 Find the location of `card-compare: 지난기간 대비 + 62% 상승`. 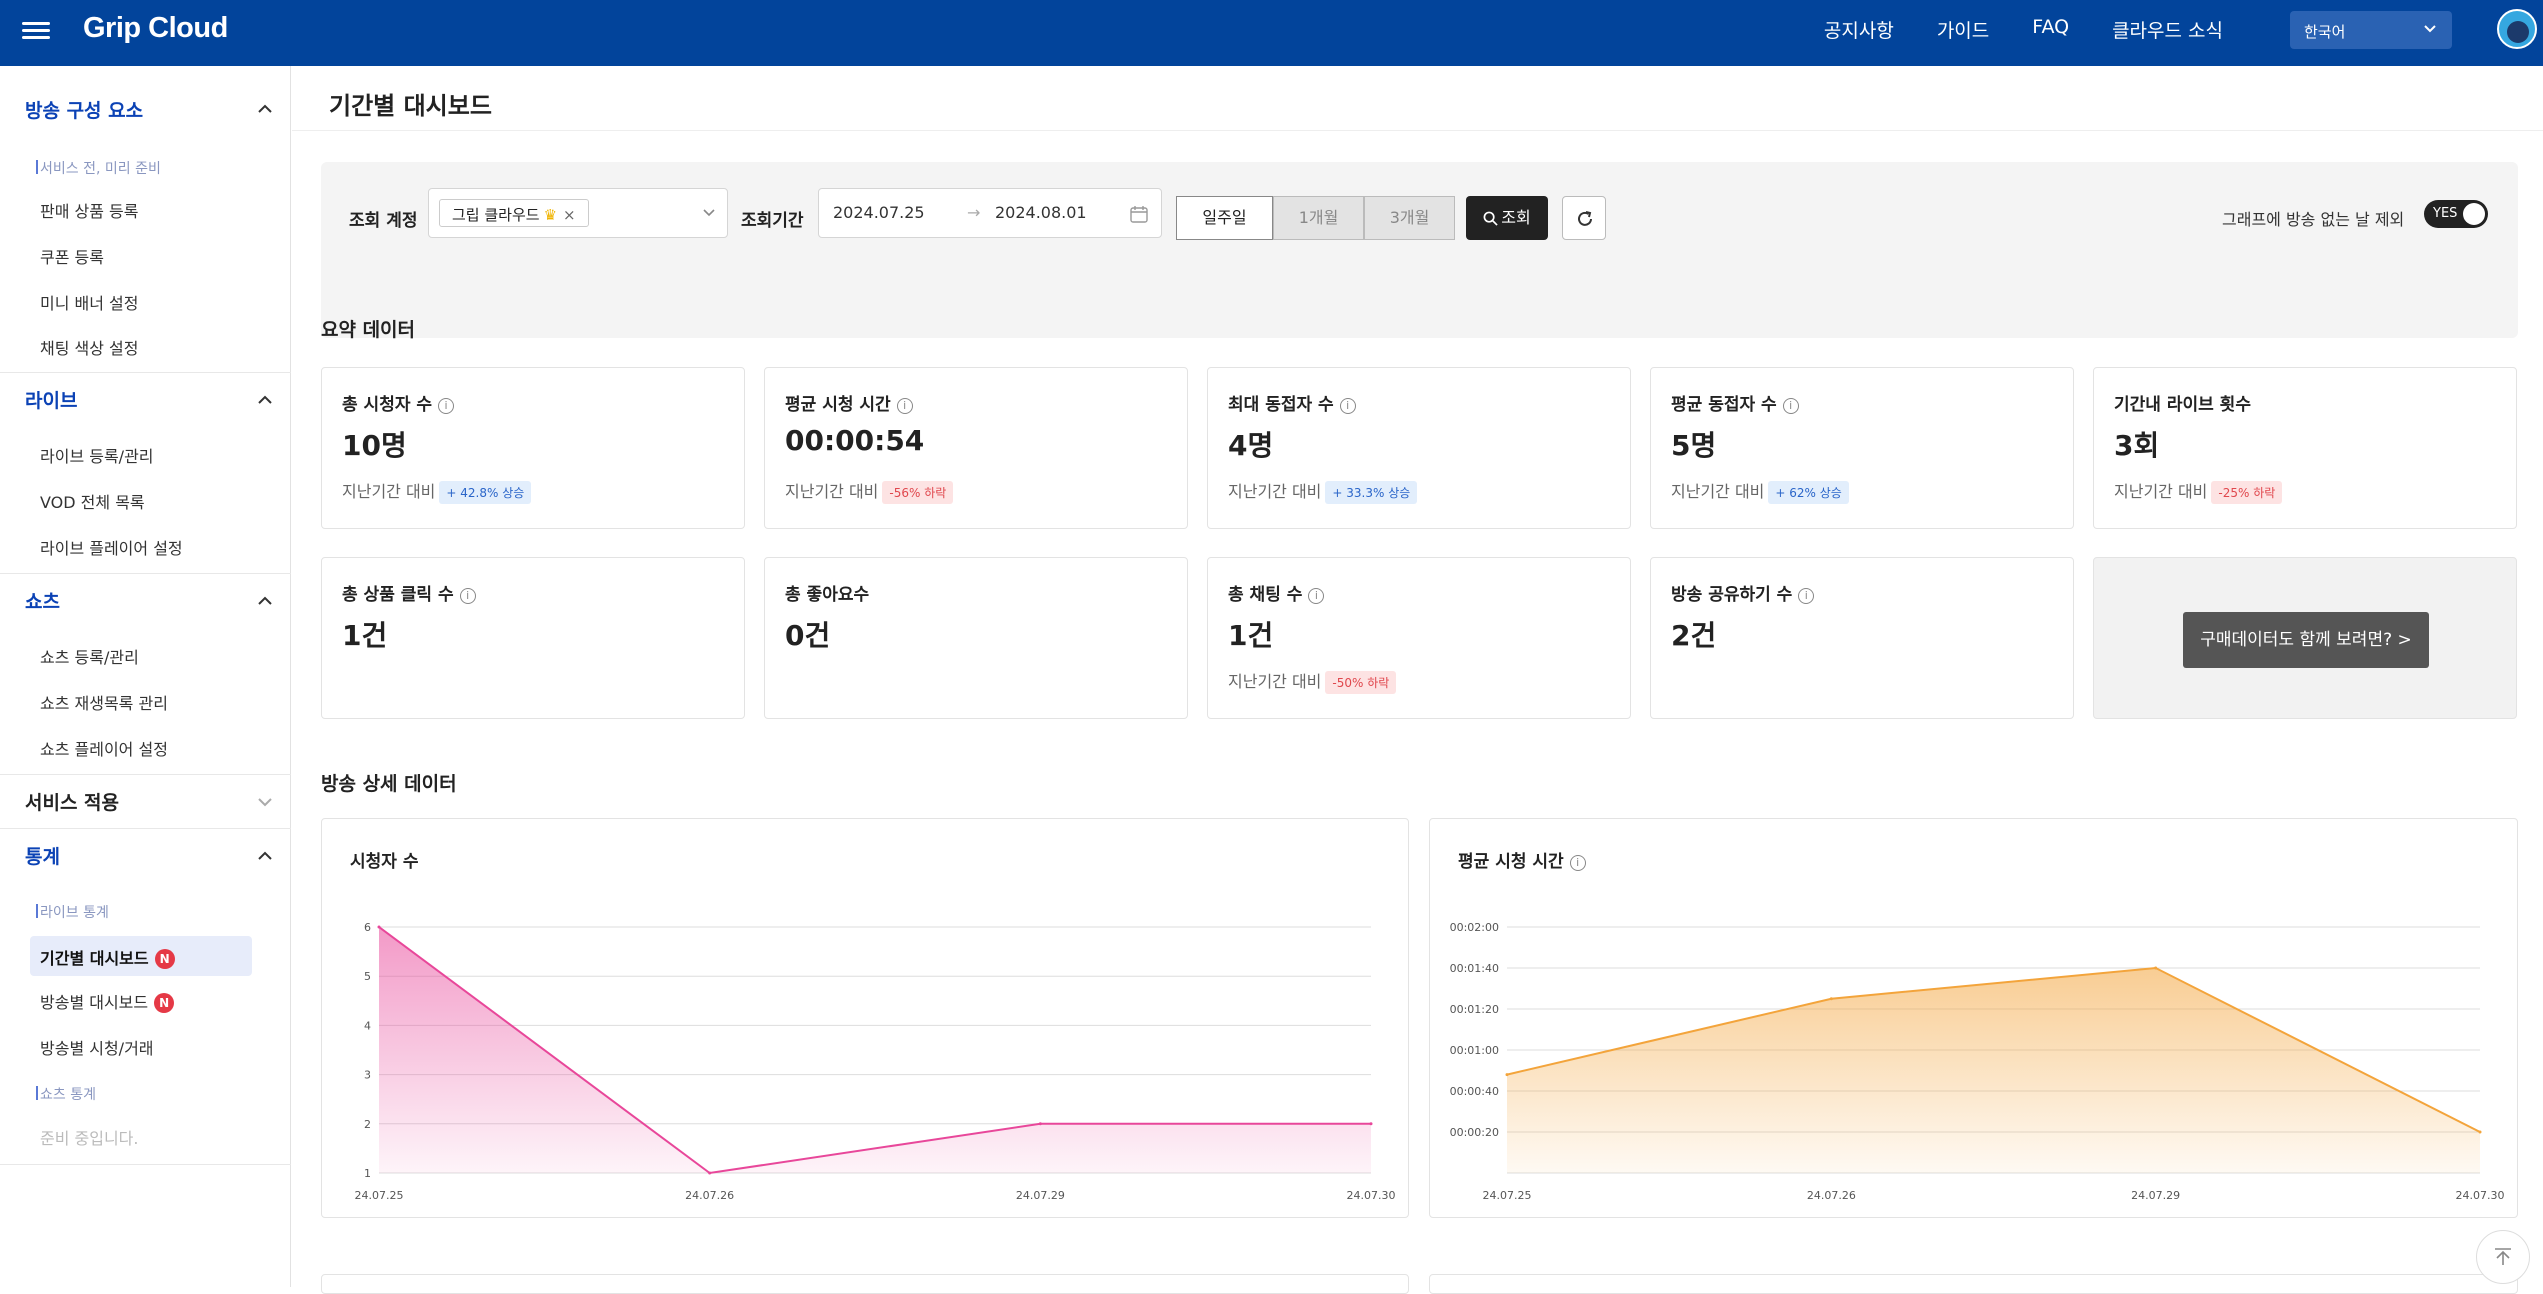

card-compare: 지난기간 대비 + 62% 상승 is located at coordinates (1760, 491).